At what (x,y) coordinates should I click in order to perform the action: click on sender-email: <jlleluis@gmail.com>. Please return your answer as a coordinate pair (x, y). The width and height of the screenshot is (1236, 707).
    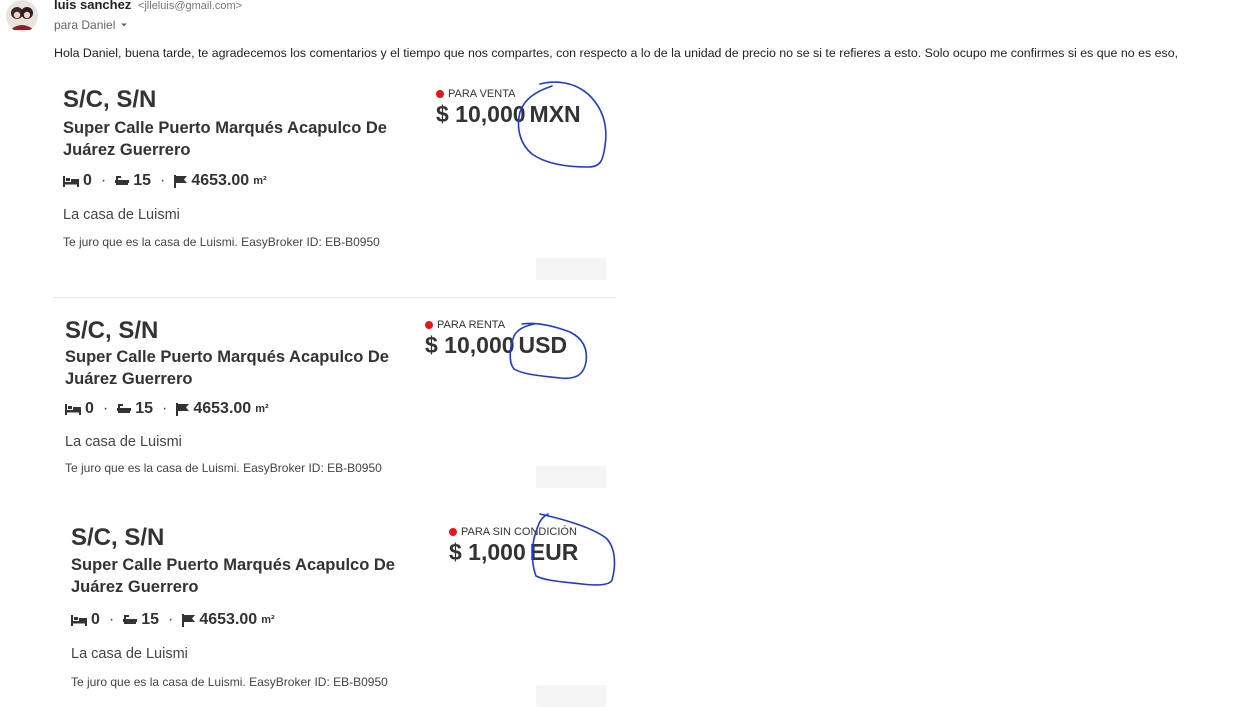
    Looking at the image, I should click on (190, 6).